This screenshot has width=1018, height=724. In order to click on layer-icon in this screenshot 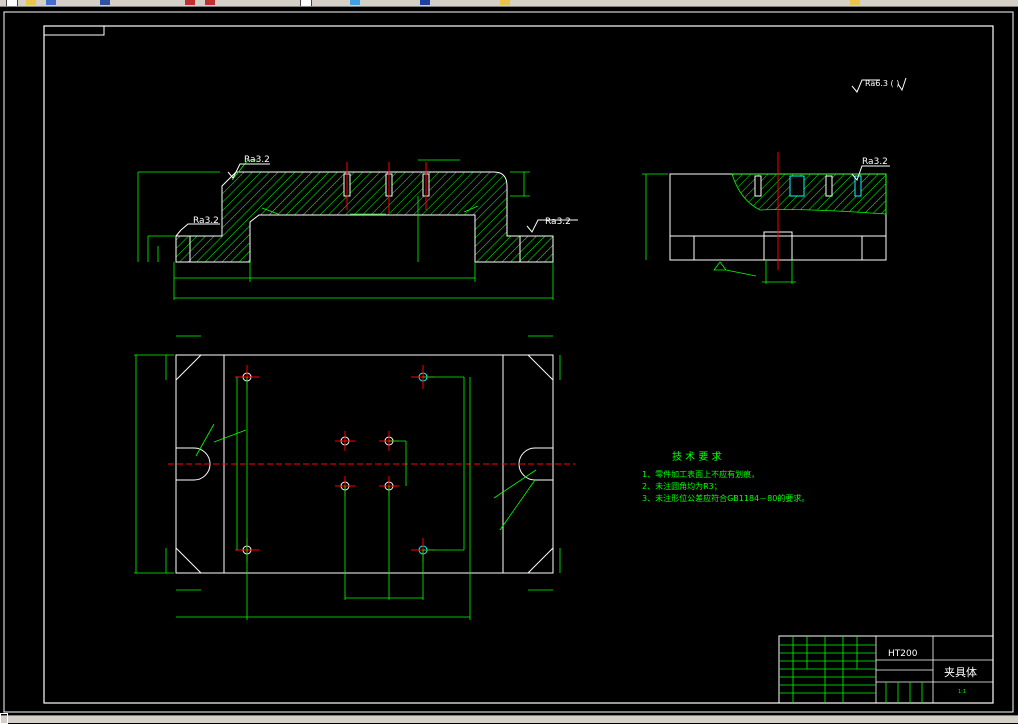, I will do `click(505, 2)`.